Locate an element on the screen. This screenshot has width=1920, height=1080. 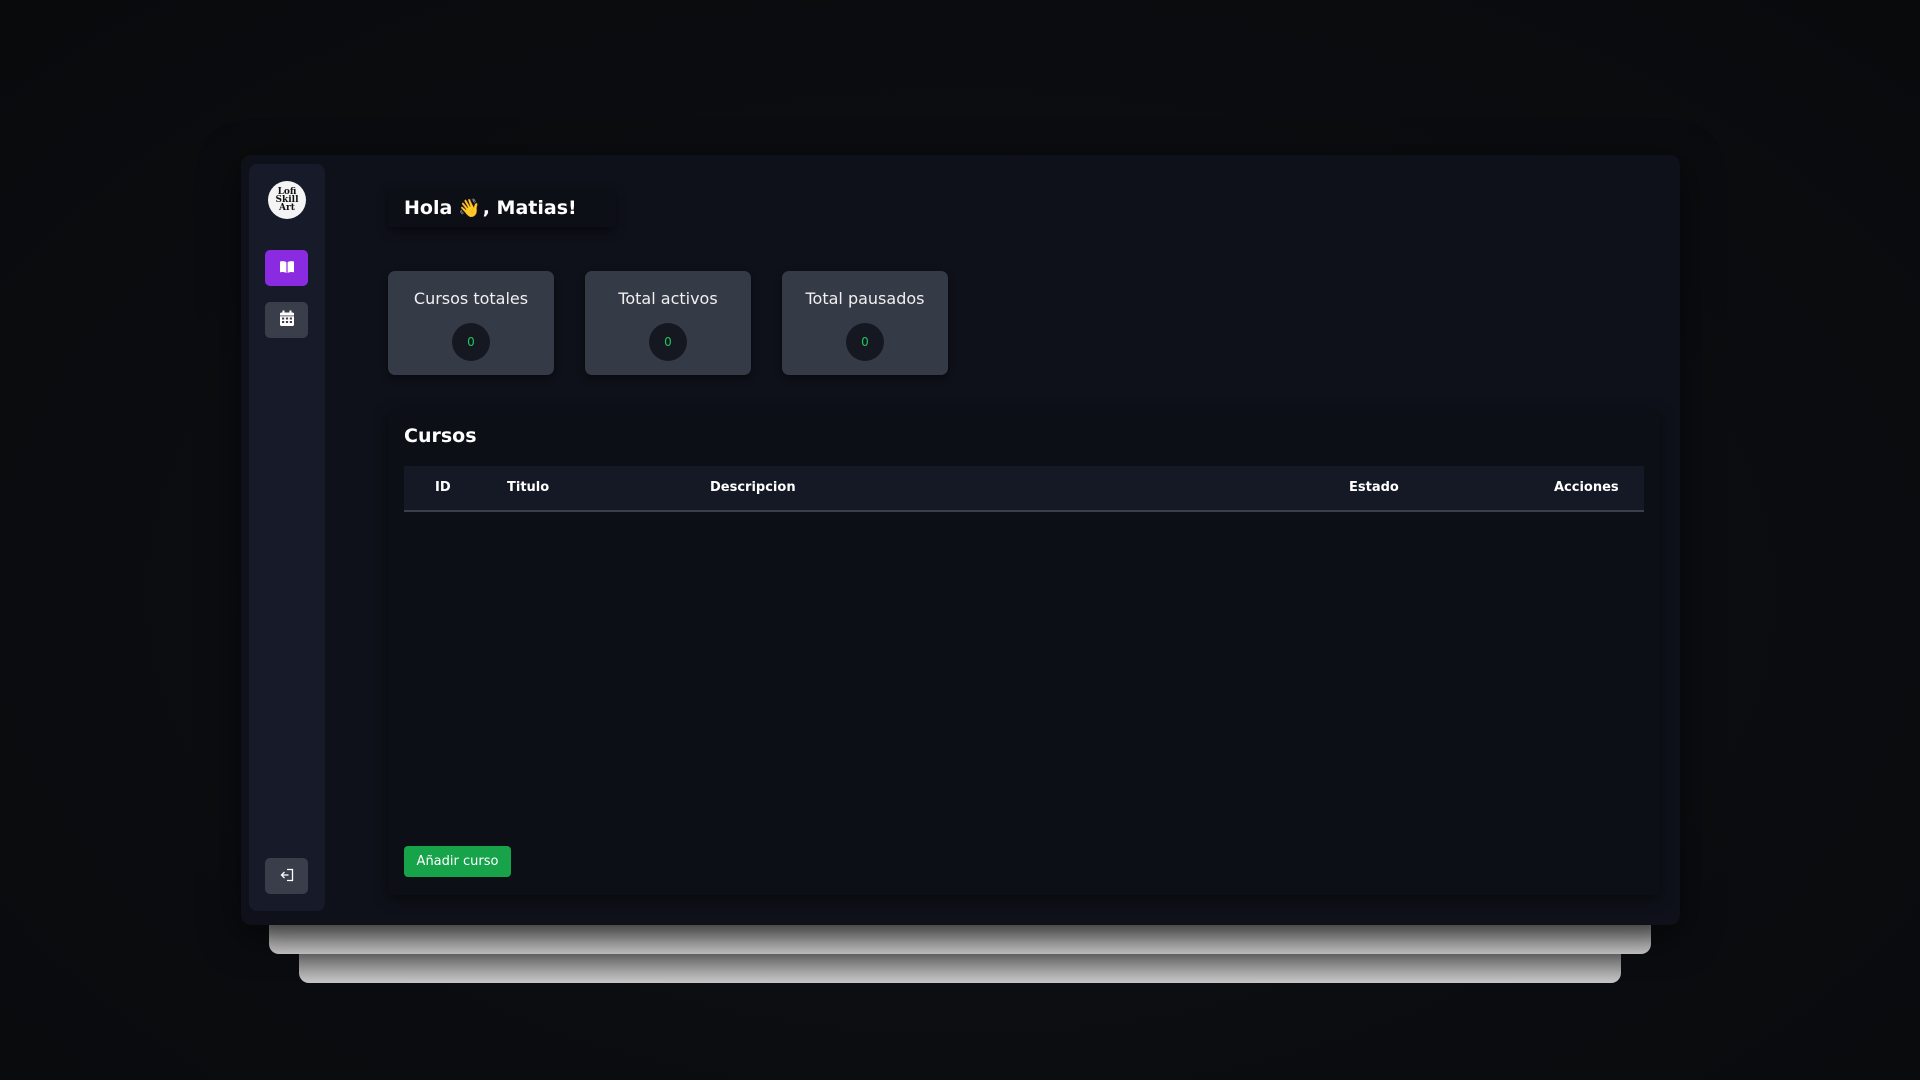
courses-title: Cursos is located at coordinates (440, 436).